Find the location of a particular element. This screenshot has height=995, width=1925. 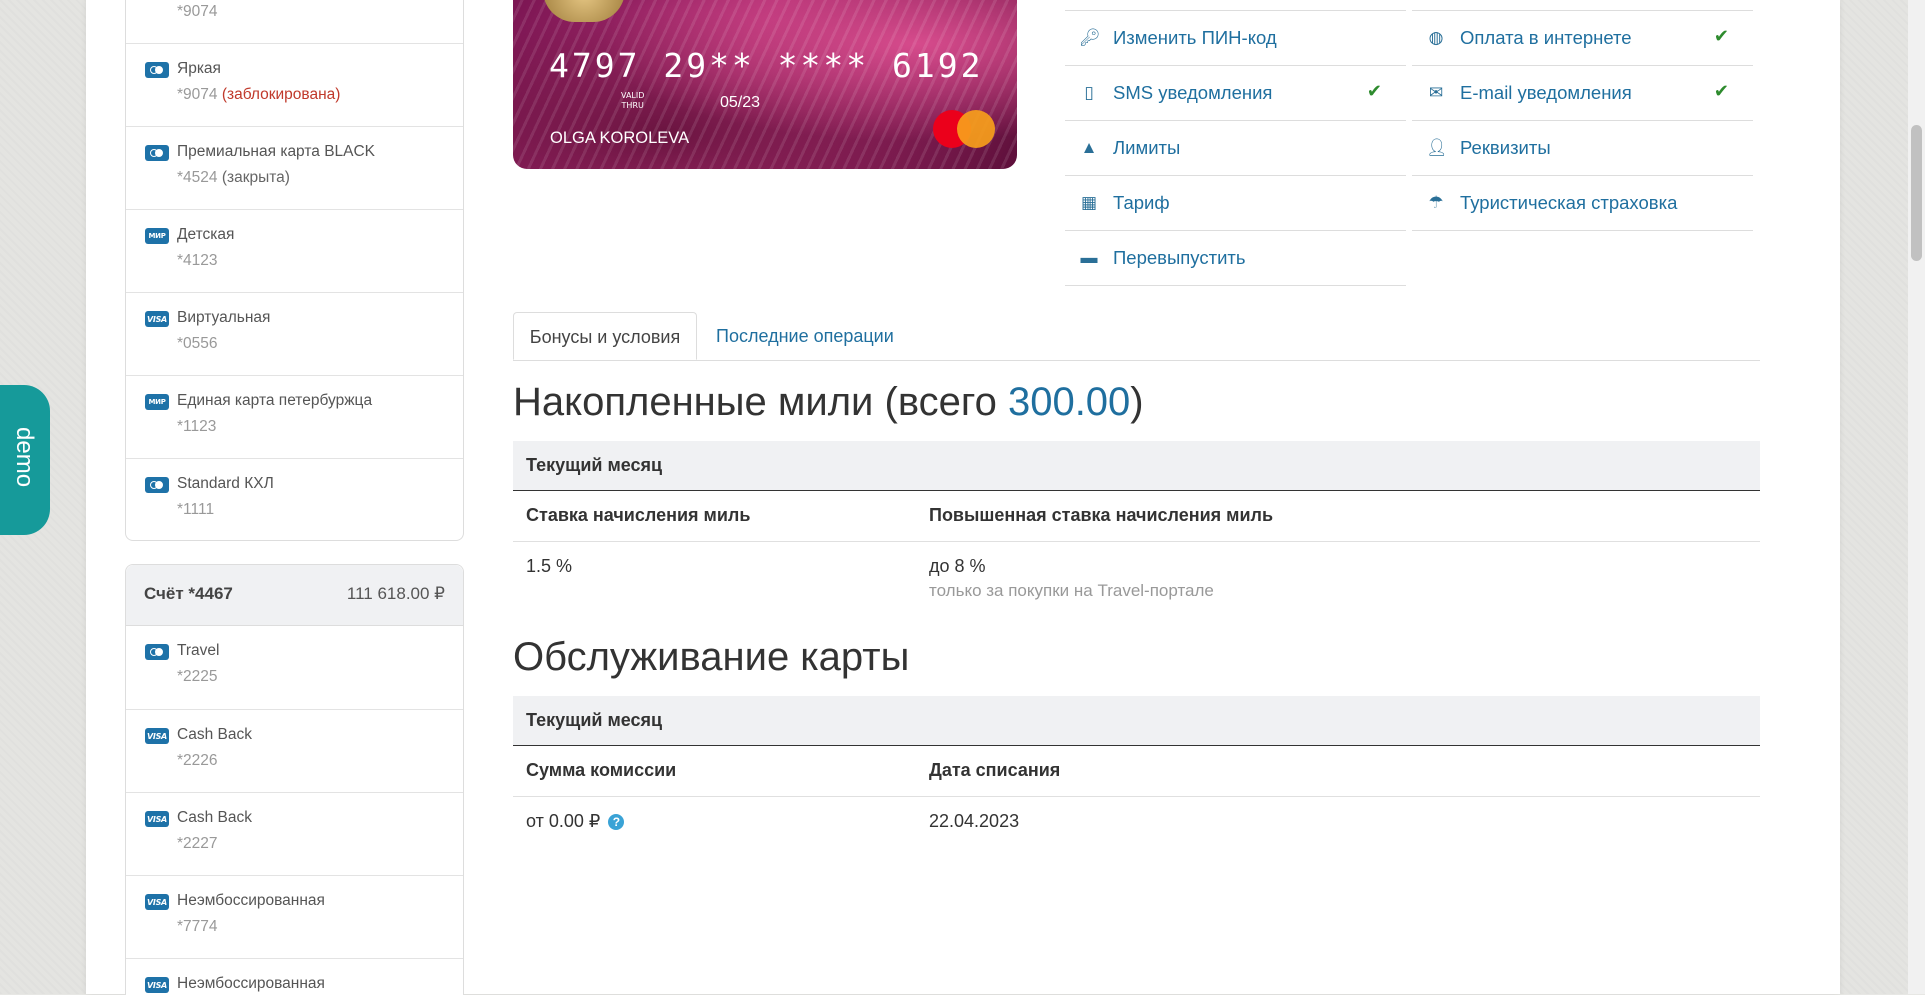

key-icon: 🔑︎ is located at coordinates (1090, 37).